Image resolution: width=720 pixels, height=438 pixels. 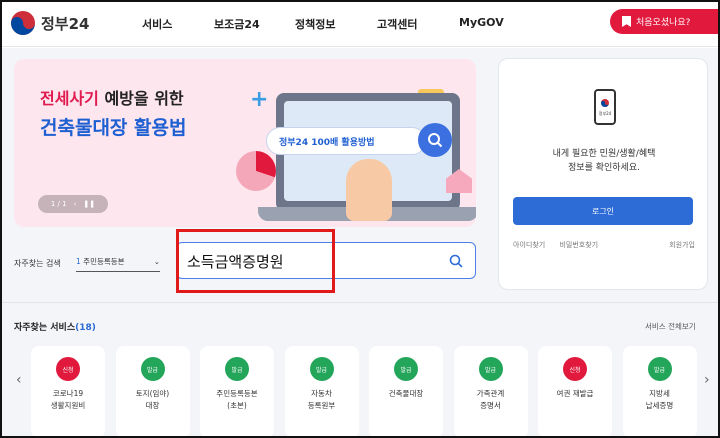 I want to click on search-query: 소득금액증명원, so click(x=235, y=262).